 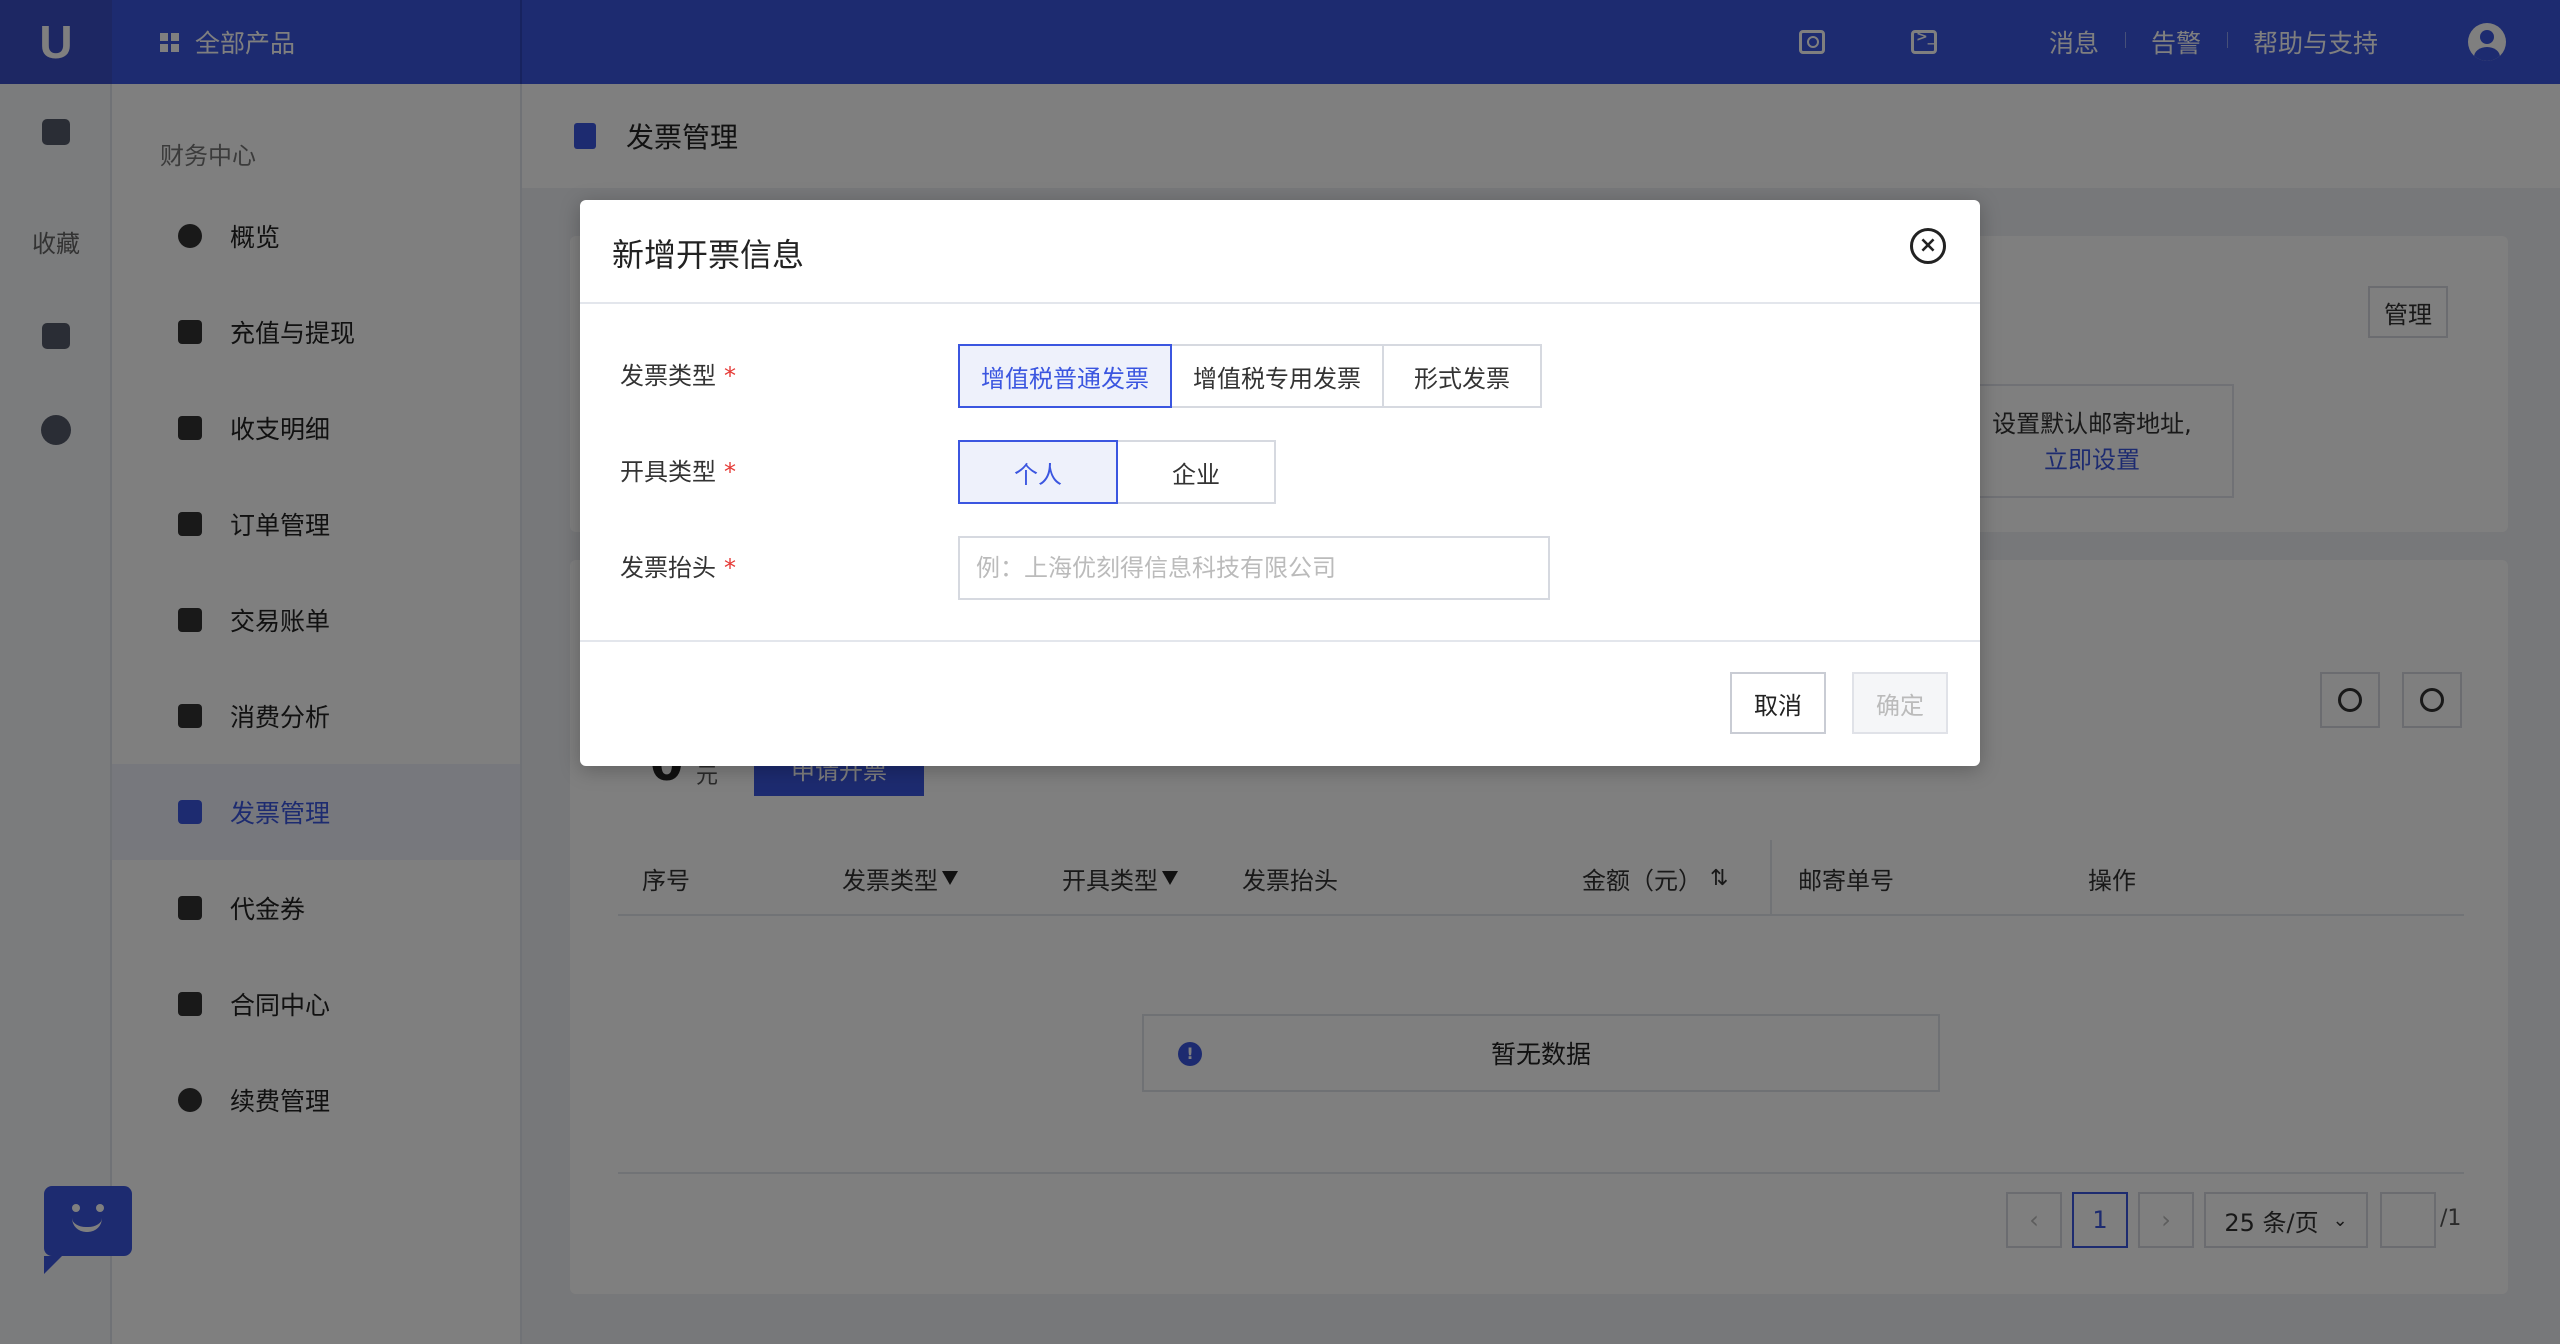 What do you see at coordinates (668, 568) in the screenshot?
I see `field-label-text: 发票抬头` at bounding box center [668, 568].